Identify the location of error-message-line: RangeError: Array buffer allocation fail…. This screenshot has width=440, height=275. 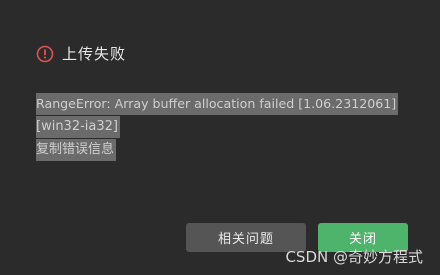
(217, 104).